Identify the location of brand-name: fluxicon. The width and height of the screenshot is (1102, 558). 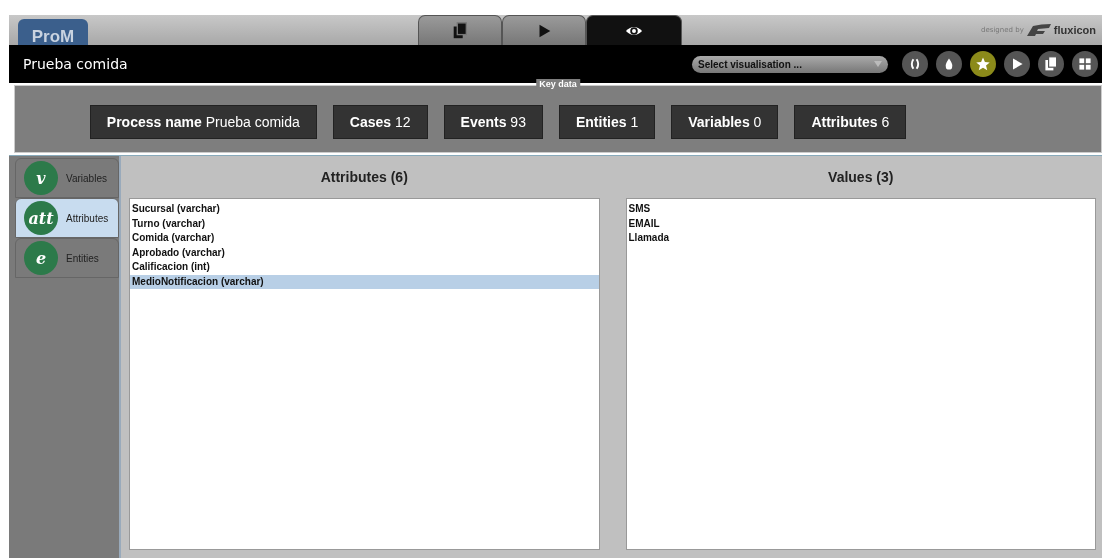
(1074, 30).